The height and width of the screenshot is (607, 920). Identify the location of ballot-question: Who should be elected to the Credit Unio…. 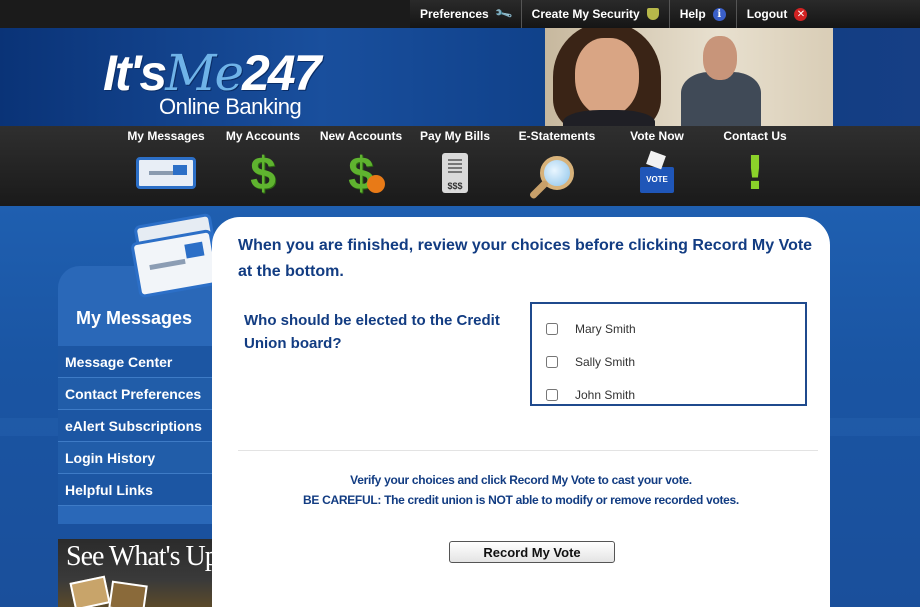
(372, 332).